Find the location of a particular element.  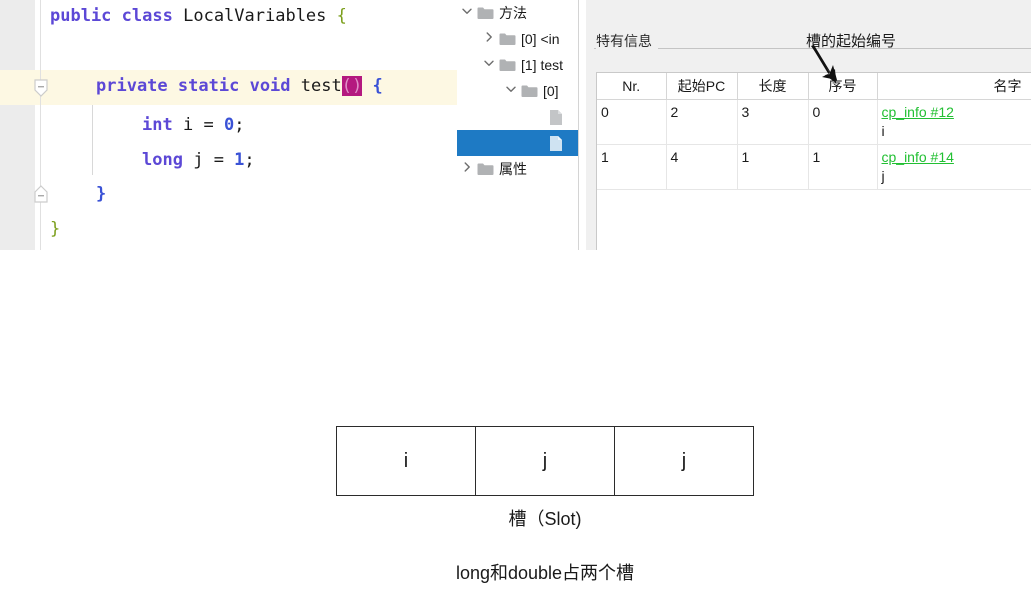

slot-diagram-caption: 槽（Slot) is located at coordinates (545, 519).